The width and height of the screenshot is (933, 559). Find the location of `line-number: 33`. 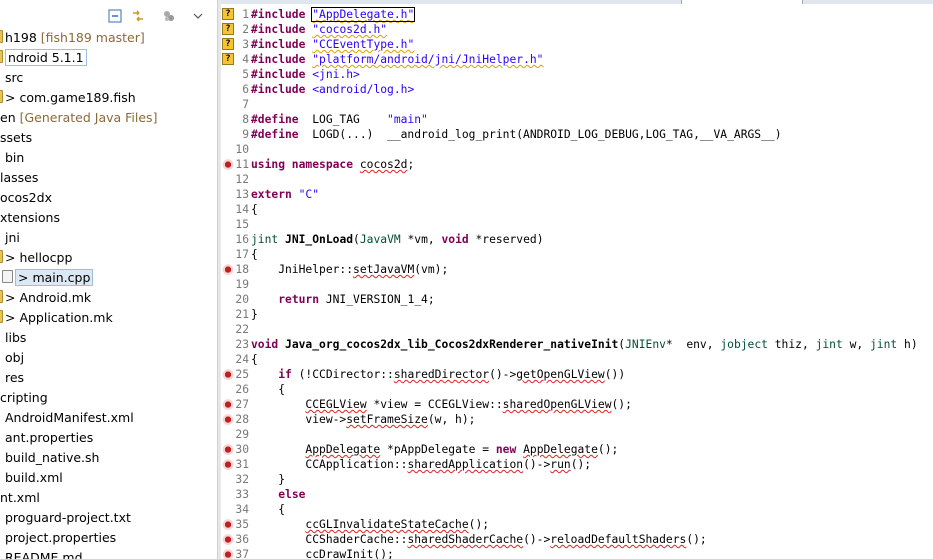

line-number: 33 is located at coordinates (242, 494).